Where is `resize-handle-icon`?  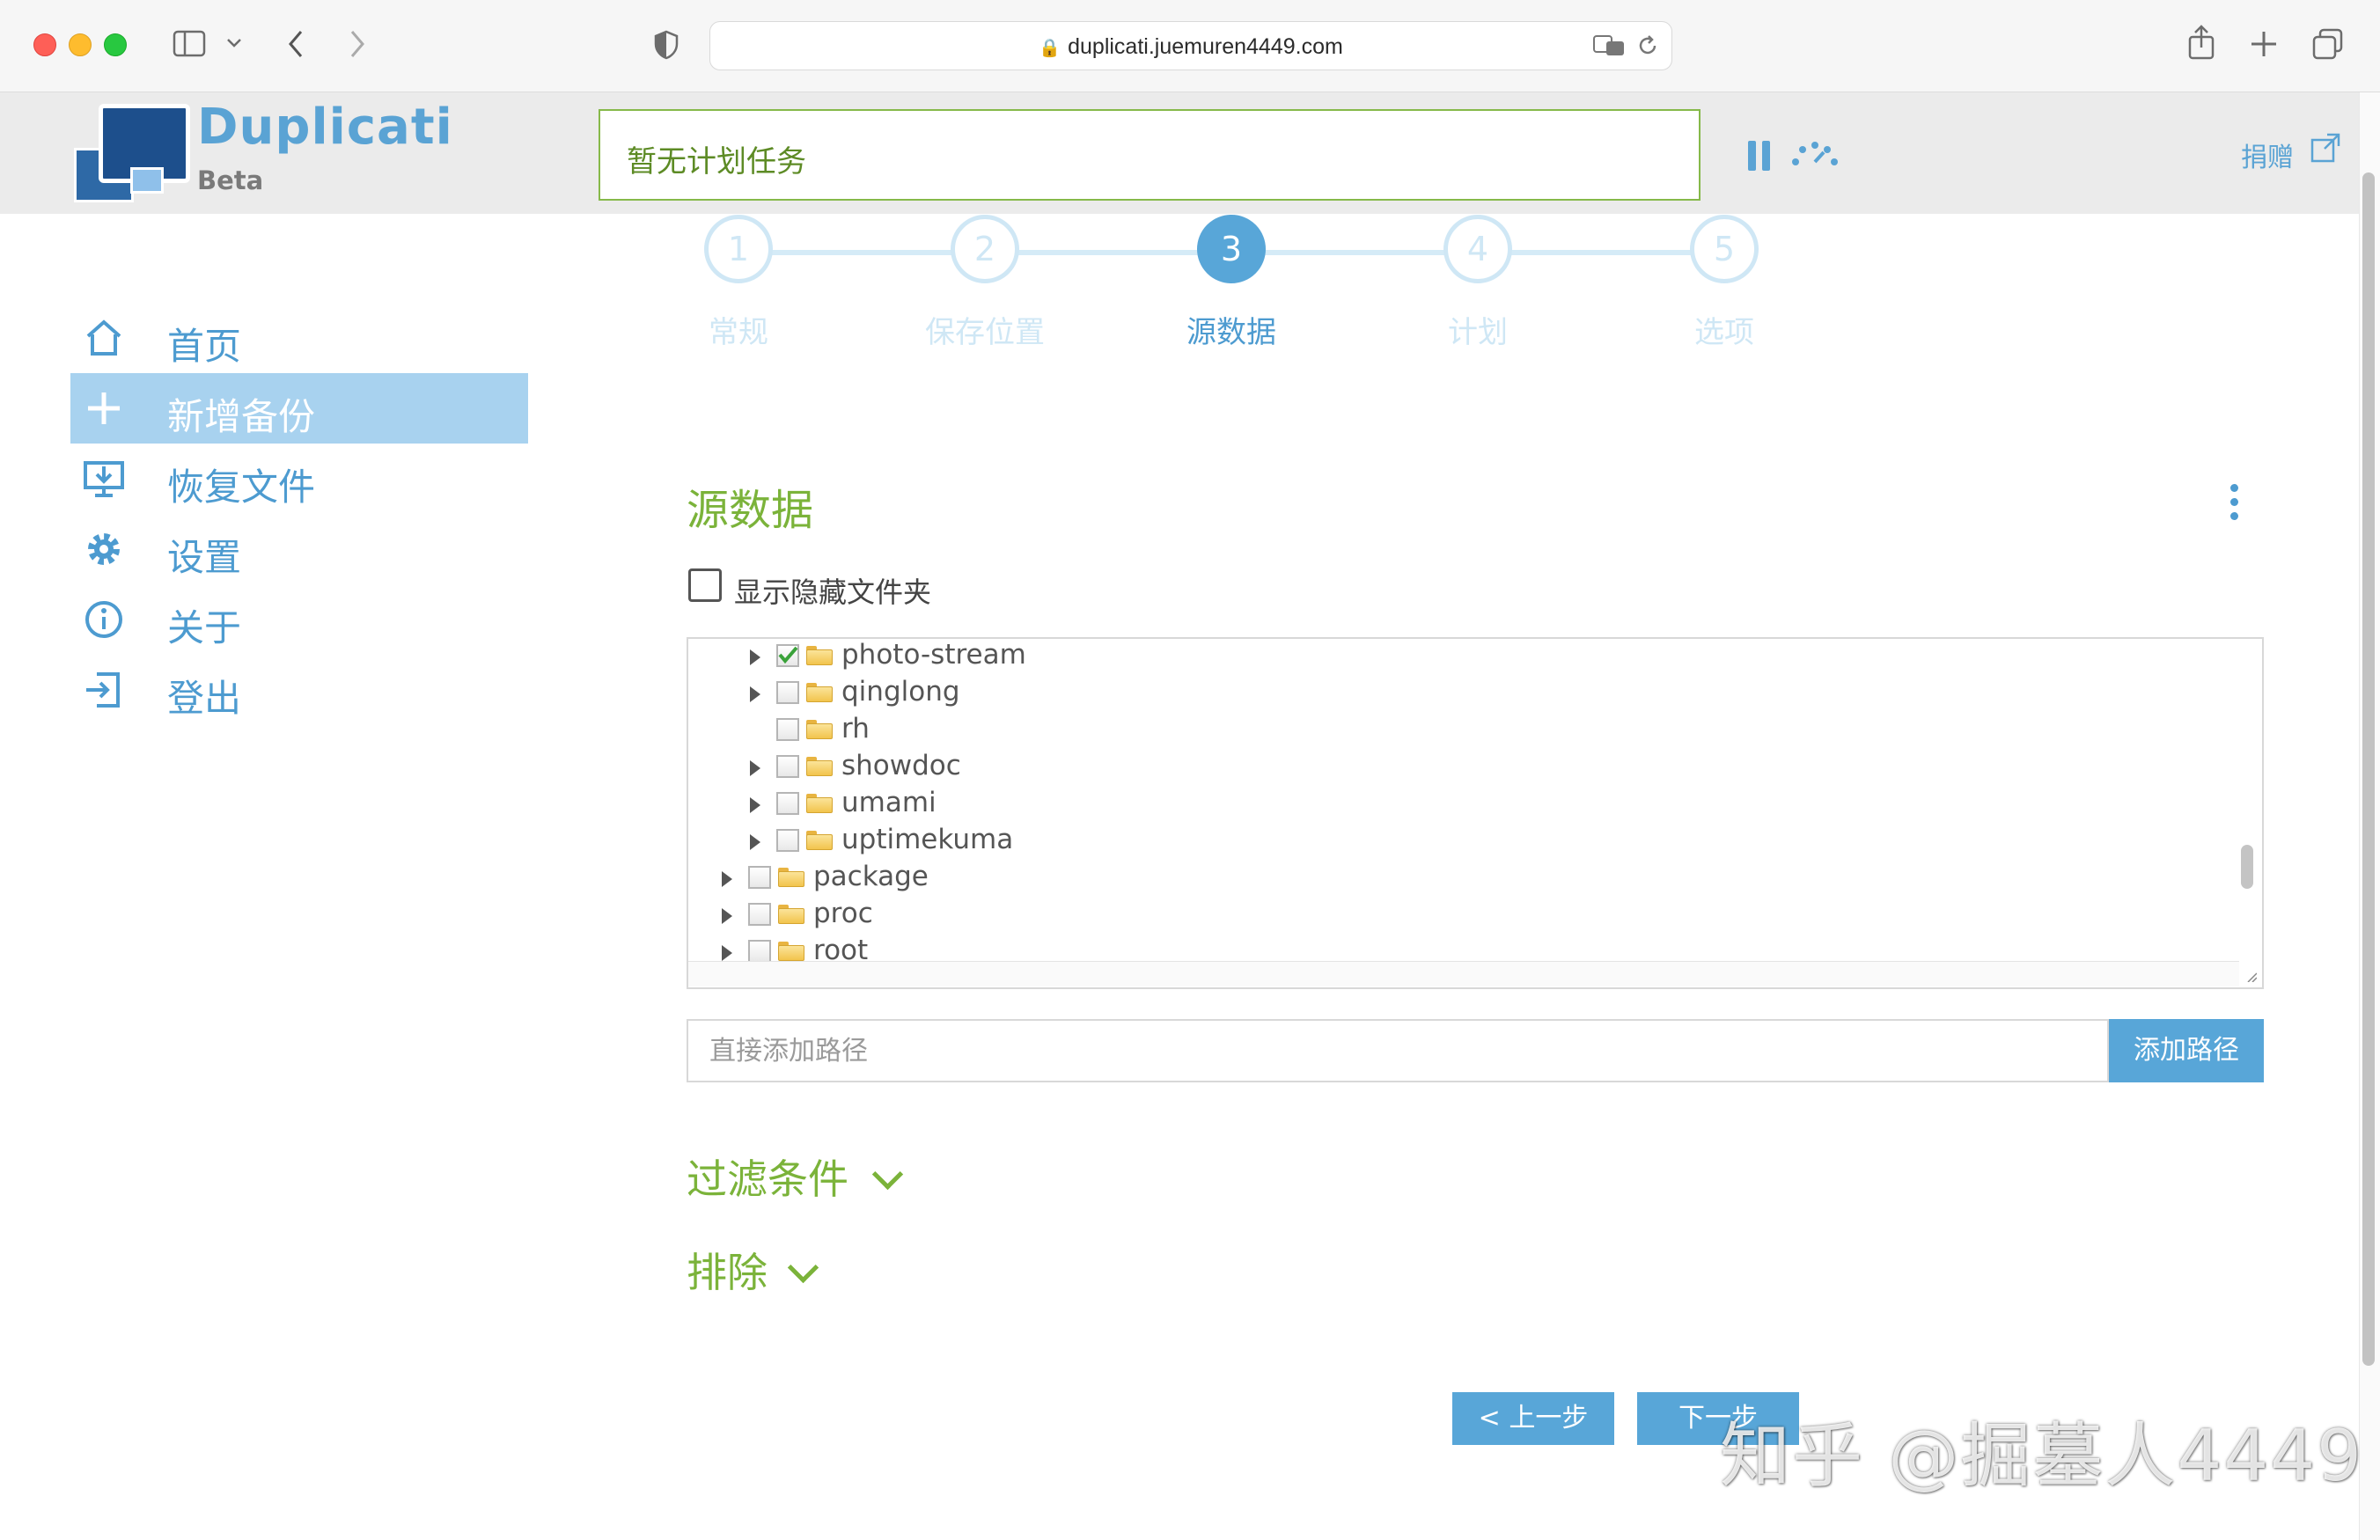 resize-handle-icon is located at coordinates (2251, 977).